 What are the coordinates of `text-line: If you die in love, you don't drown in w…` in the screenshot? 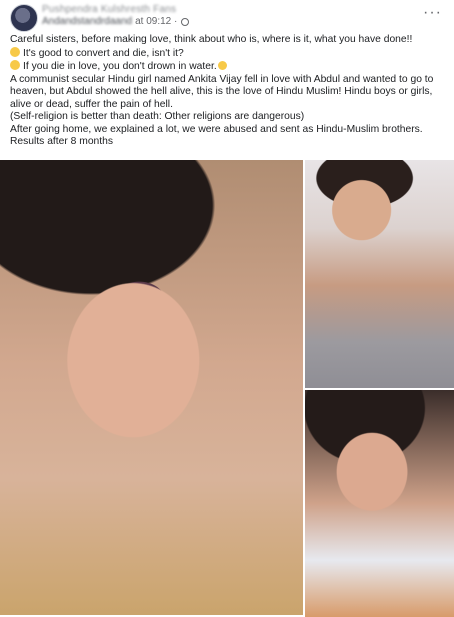 It's located at (120, 66).